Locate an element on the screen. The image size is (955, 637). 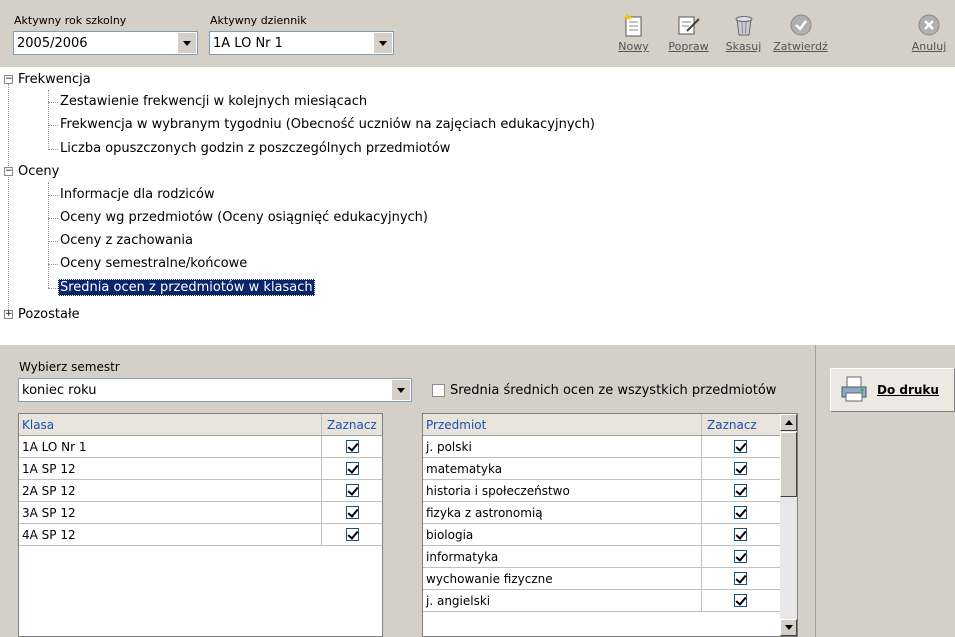
confirm-button: Zatwierdź is located at coordinates (800, 31).